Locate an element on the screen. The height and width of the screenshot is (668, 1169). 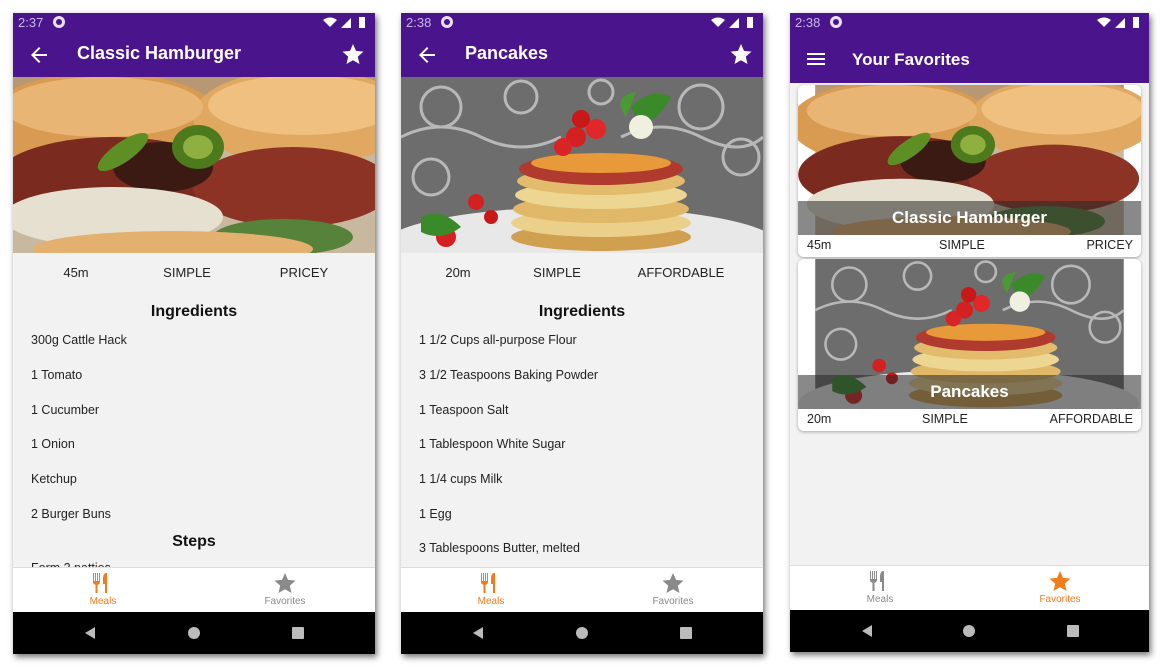
app-bar: Your Favorites is located at coordinates (969, 58).